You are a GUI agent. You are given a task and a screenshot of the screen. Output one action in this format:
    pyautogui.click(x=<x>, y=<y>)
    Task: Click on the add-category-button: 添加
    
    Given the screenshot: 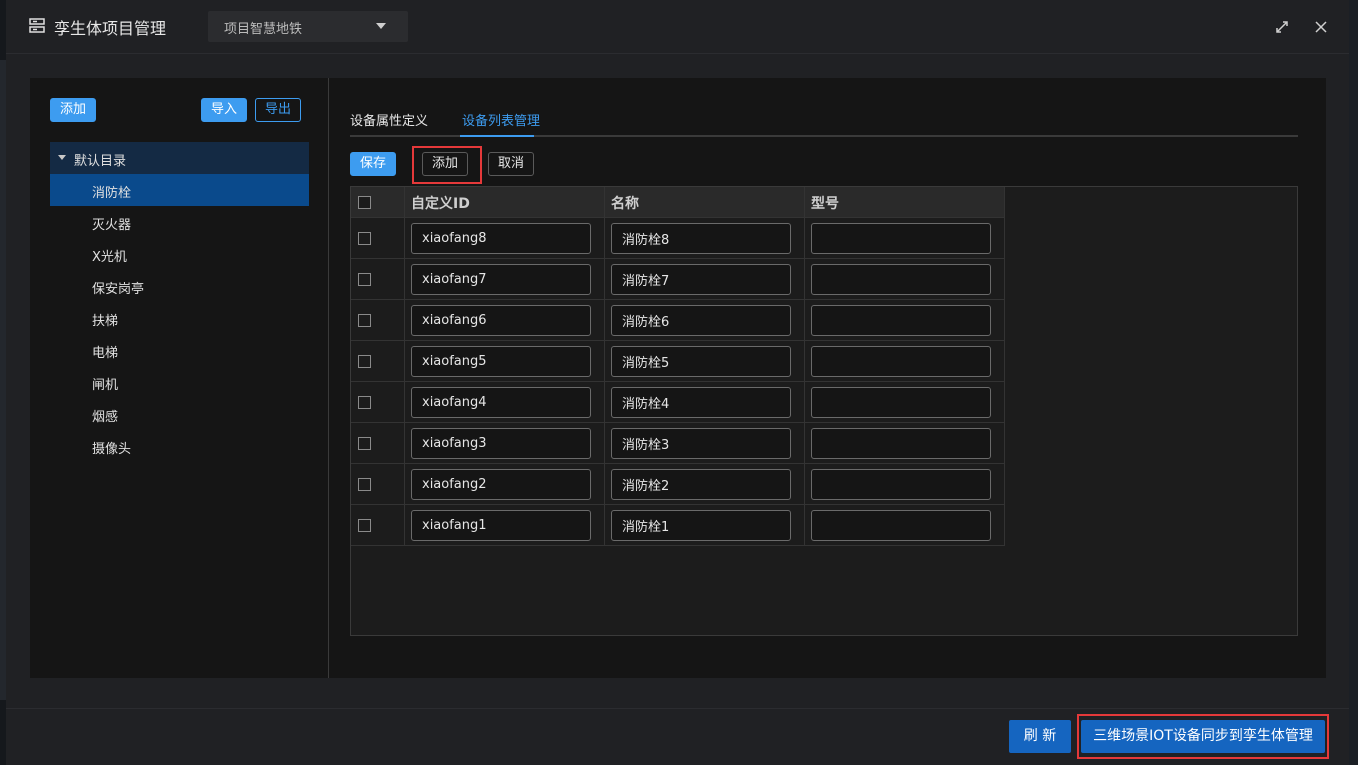 What is the action you would take?
    pyautogui.click(x=73, y=110)
    